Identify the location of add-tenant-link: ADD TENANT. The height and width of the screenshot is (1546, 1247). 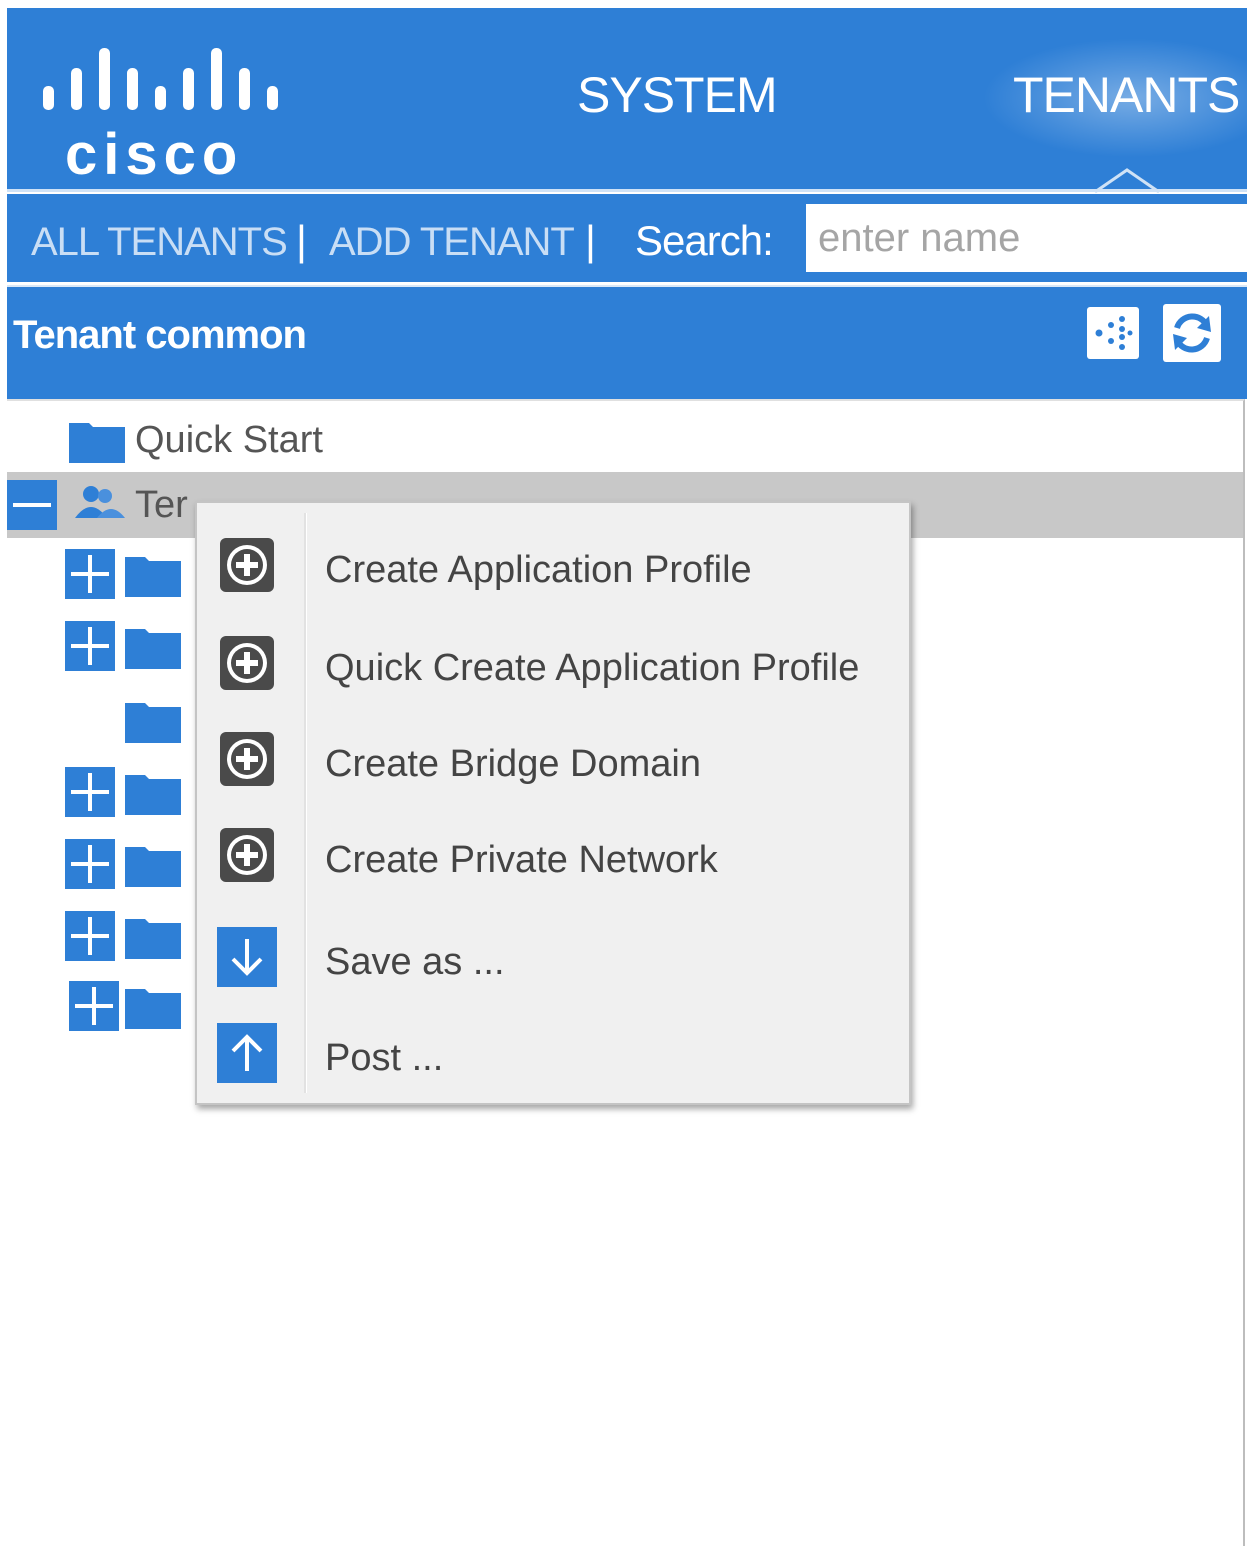
(452, 242).